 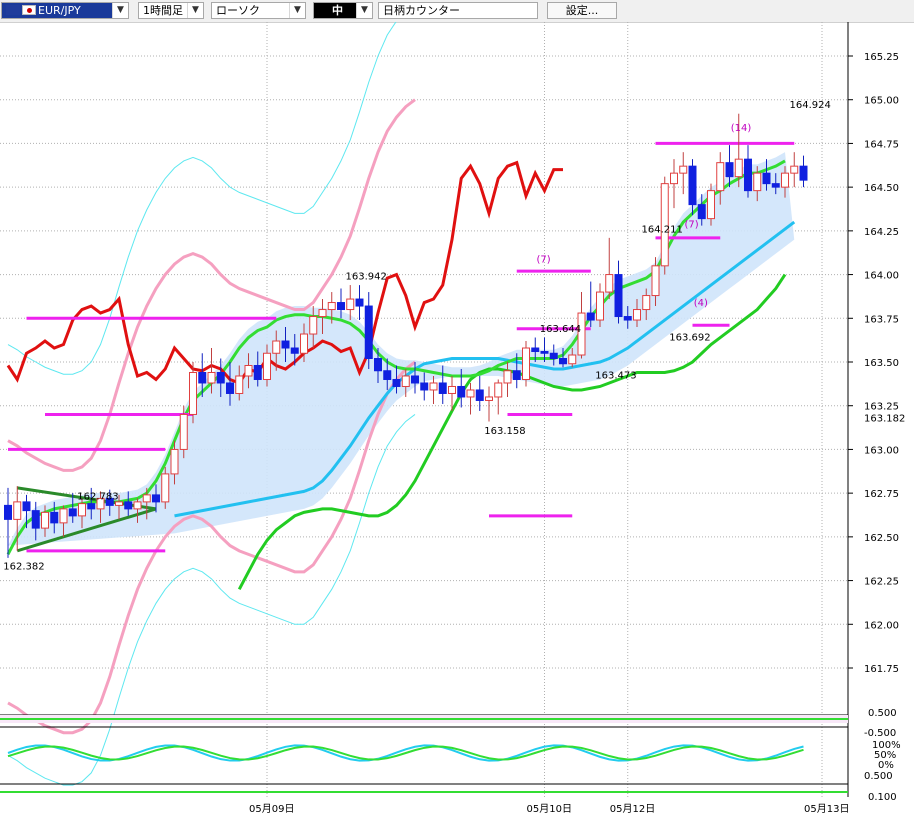 I want to click on price-annotation: 163.158, so click(x=504, y=431).